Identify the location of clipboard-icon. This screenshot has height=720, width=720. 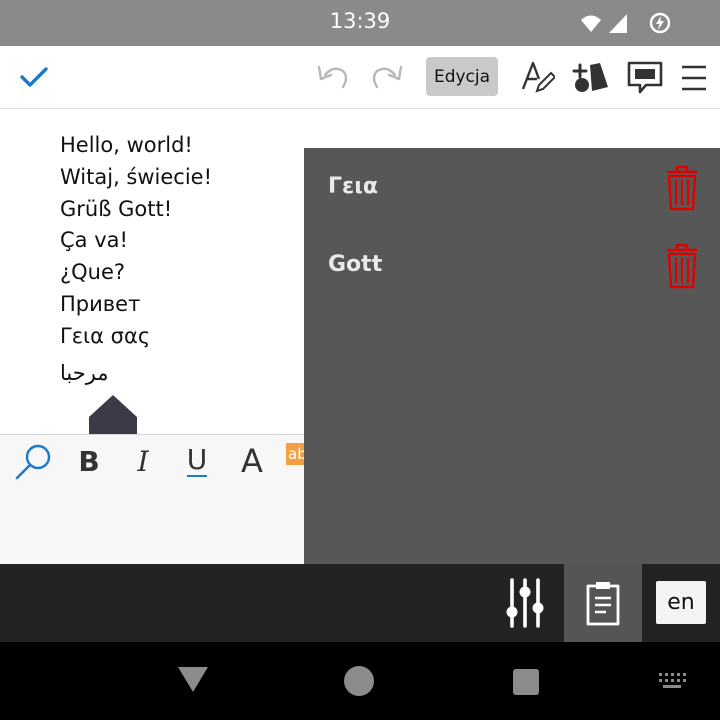
(603, 604).